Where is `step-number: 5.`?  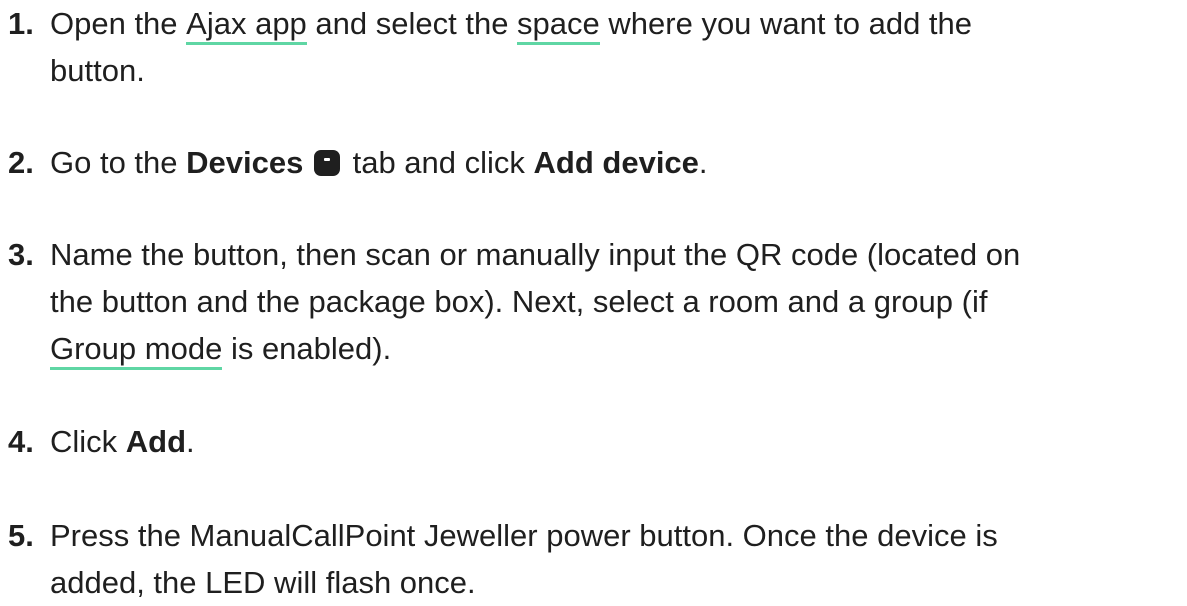 step-number: 5. is located at coordinates (21, 535).